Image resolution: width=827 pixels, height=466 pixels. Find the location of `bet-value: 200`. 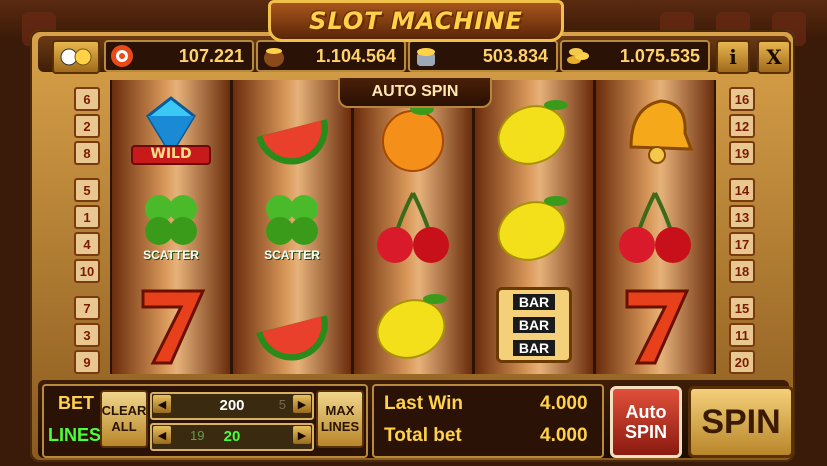

bet-value: 200 is located at coordinates (232, 405).